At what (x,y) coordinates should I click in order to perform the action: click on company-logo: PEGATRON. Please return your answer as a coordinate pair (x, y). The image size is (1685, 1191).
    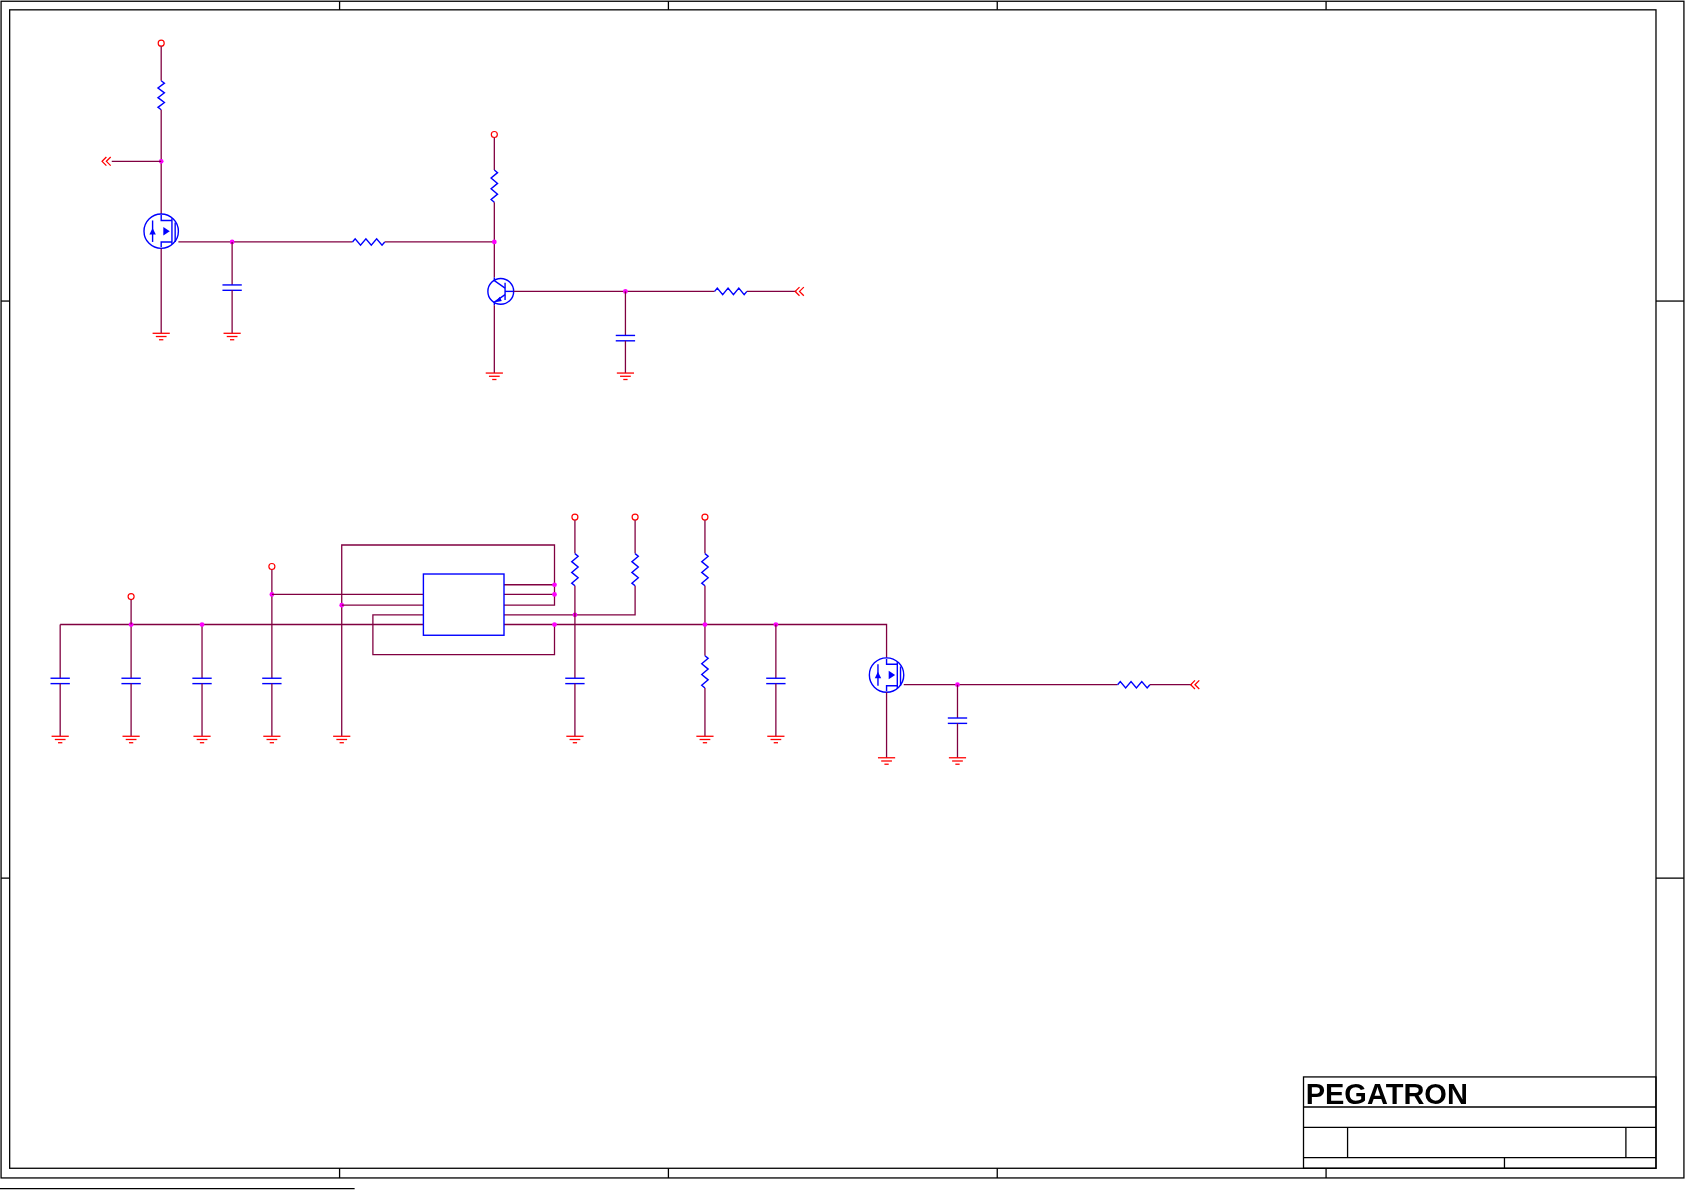
    Looking at the image, I should click on (1386, 1093).